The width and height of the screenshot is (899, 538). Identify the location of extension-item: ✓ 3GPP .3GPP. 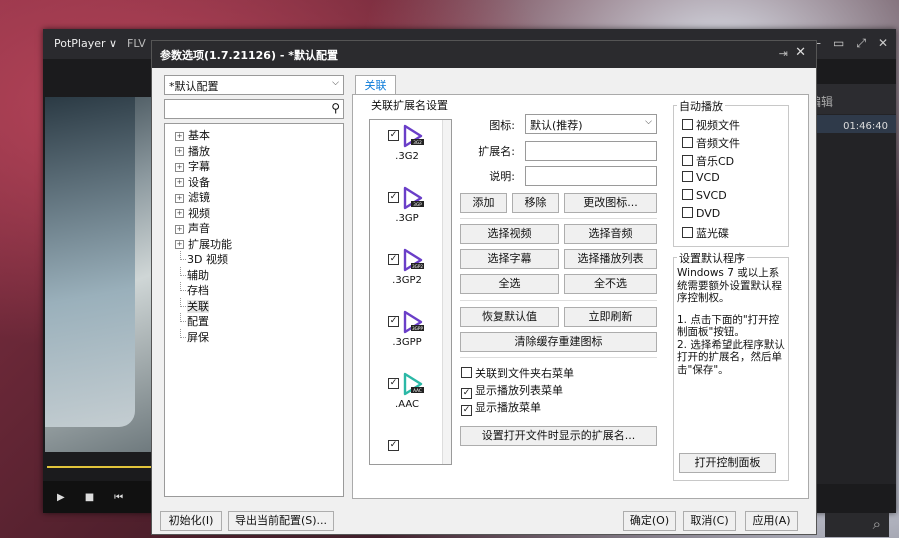
(407, 332).